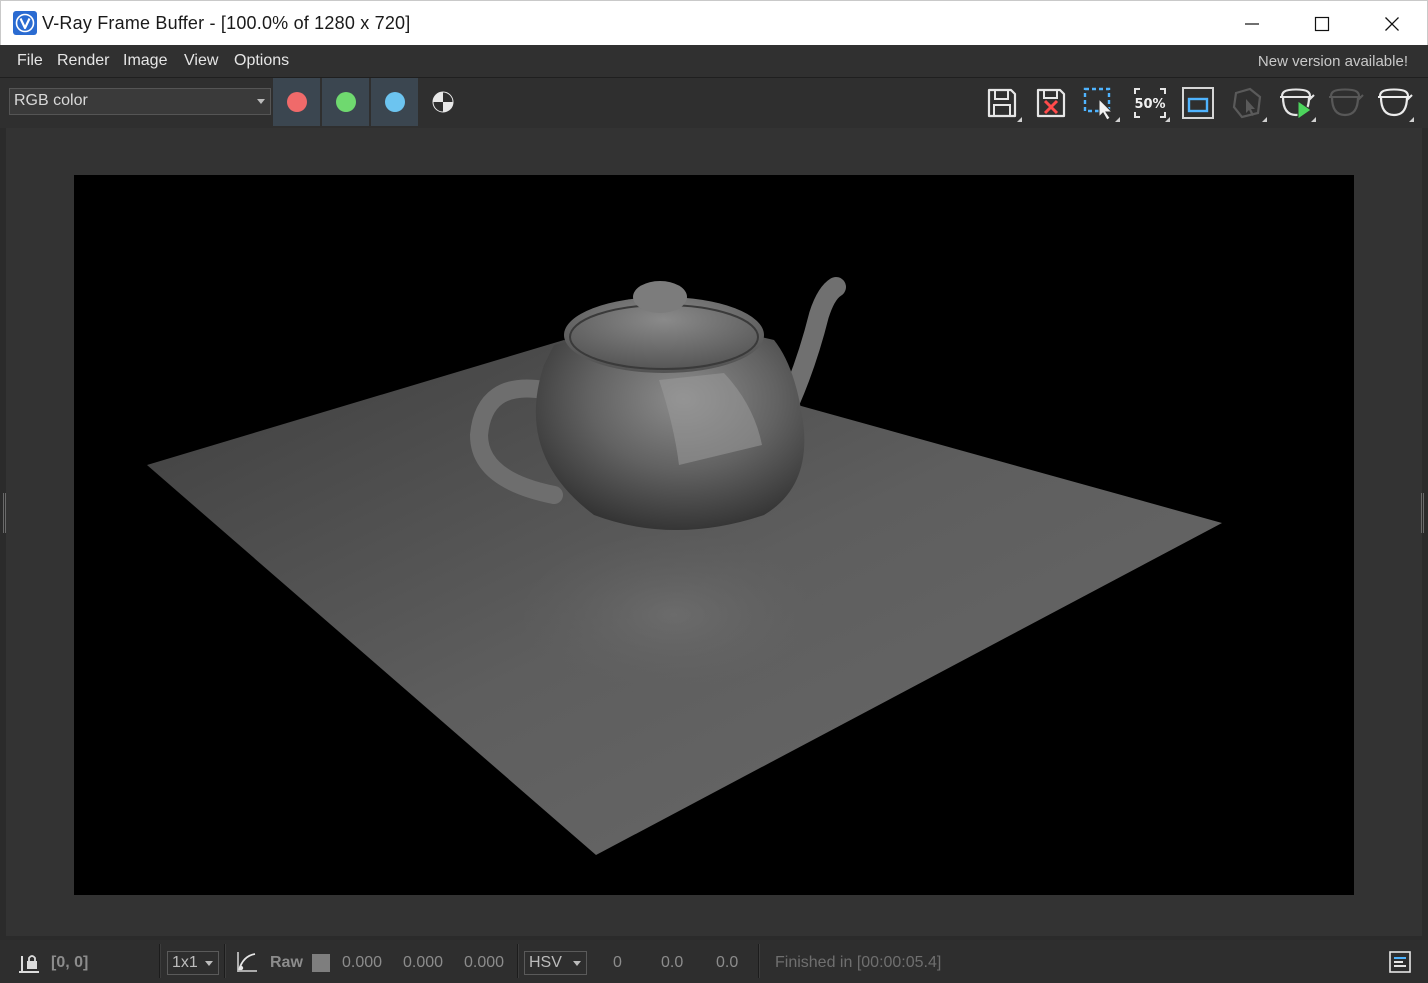 The width and height of the screenshot is (1428, 983). I want to click on maximize-button, so click(1322, 23).